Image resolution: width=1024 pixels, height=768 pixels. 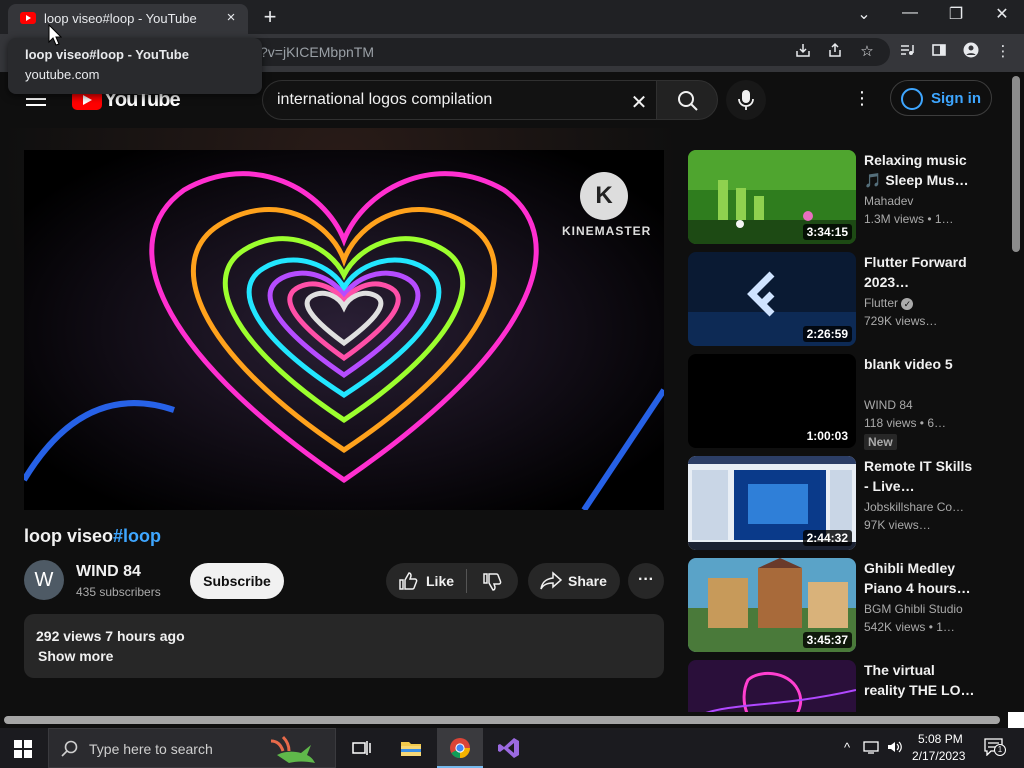 I want to click on show-more-link: Show more, so click(x=75, y=656).